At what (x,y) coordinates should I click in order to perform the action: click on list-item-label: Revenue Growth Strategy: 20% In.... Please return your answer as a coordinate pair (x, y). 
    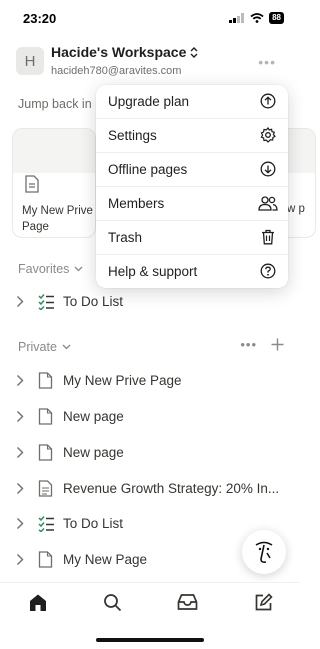
    Looking at the image, I should click on (171, 488).